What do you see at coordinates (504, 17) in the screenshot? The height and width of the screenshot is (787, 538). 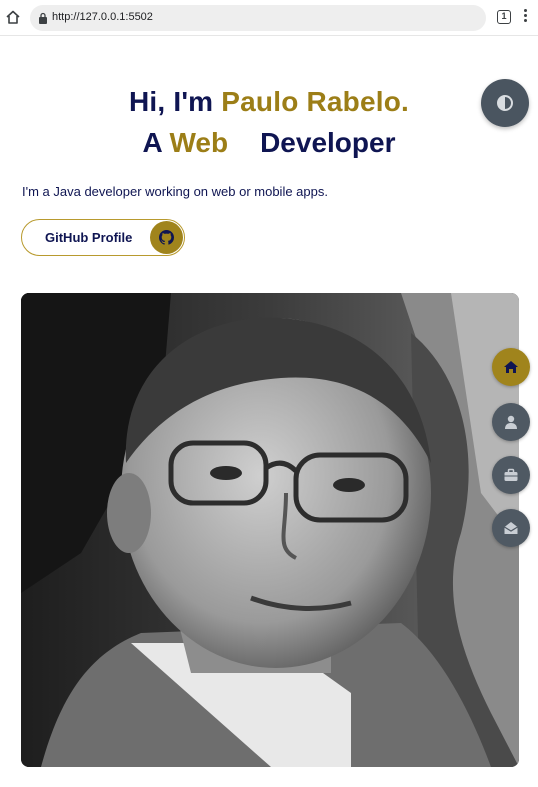 I see `tab-count-button: 1` at bounding box center [504, 17].